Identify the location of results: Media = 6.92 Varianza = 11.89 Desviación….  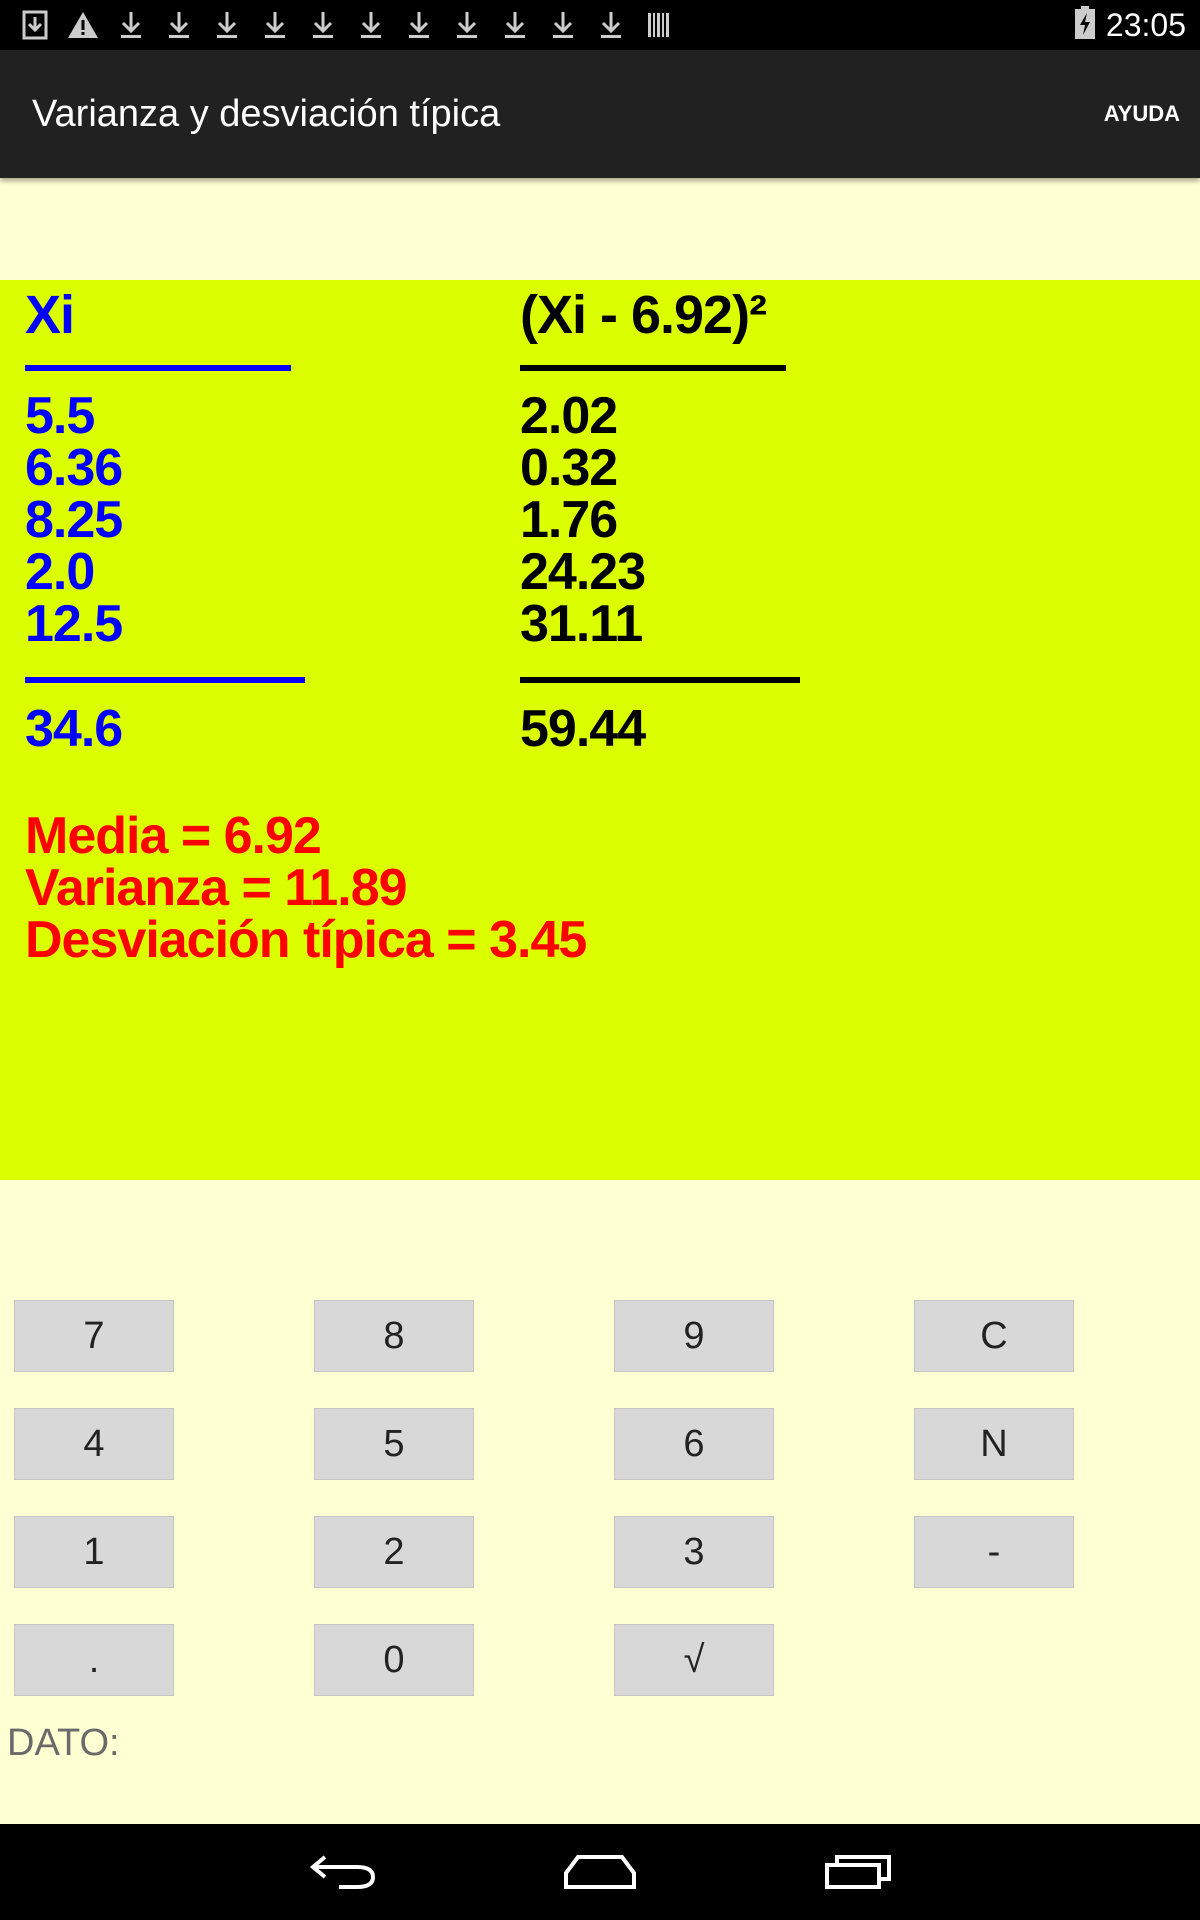
(306, 888).